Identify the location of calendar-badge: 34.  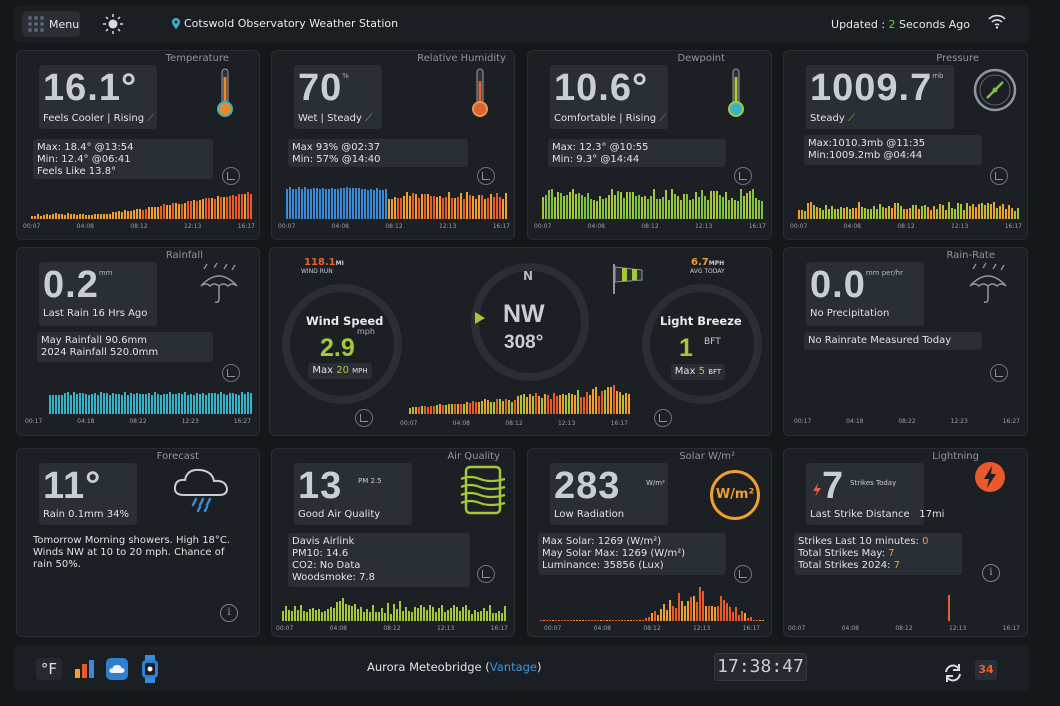
(986, 670).